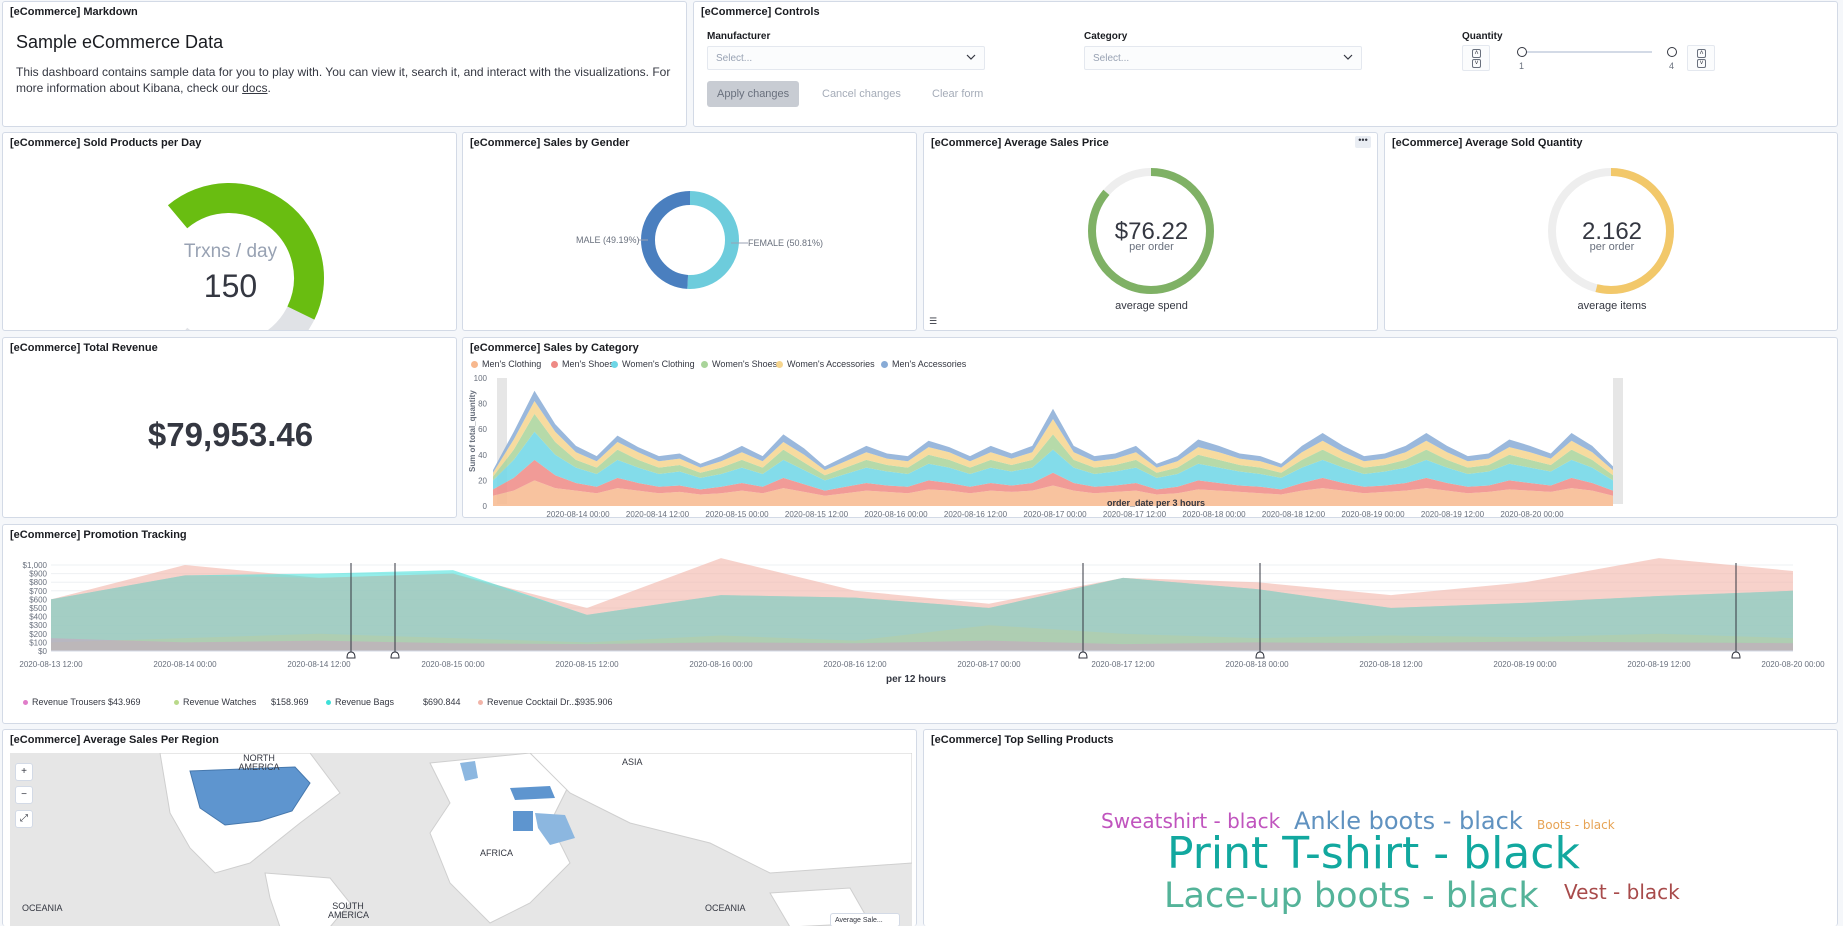 The height and width of the screenshot is (926, 1843). I want to click on y-tick-label: $300, so click(38, 625).